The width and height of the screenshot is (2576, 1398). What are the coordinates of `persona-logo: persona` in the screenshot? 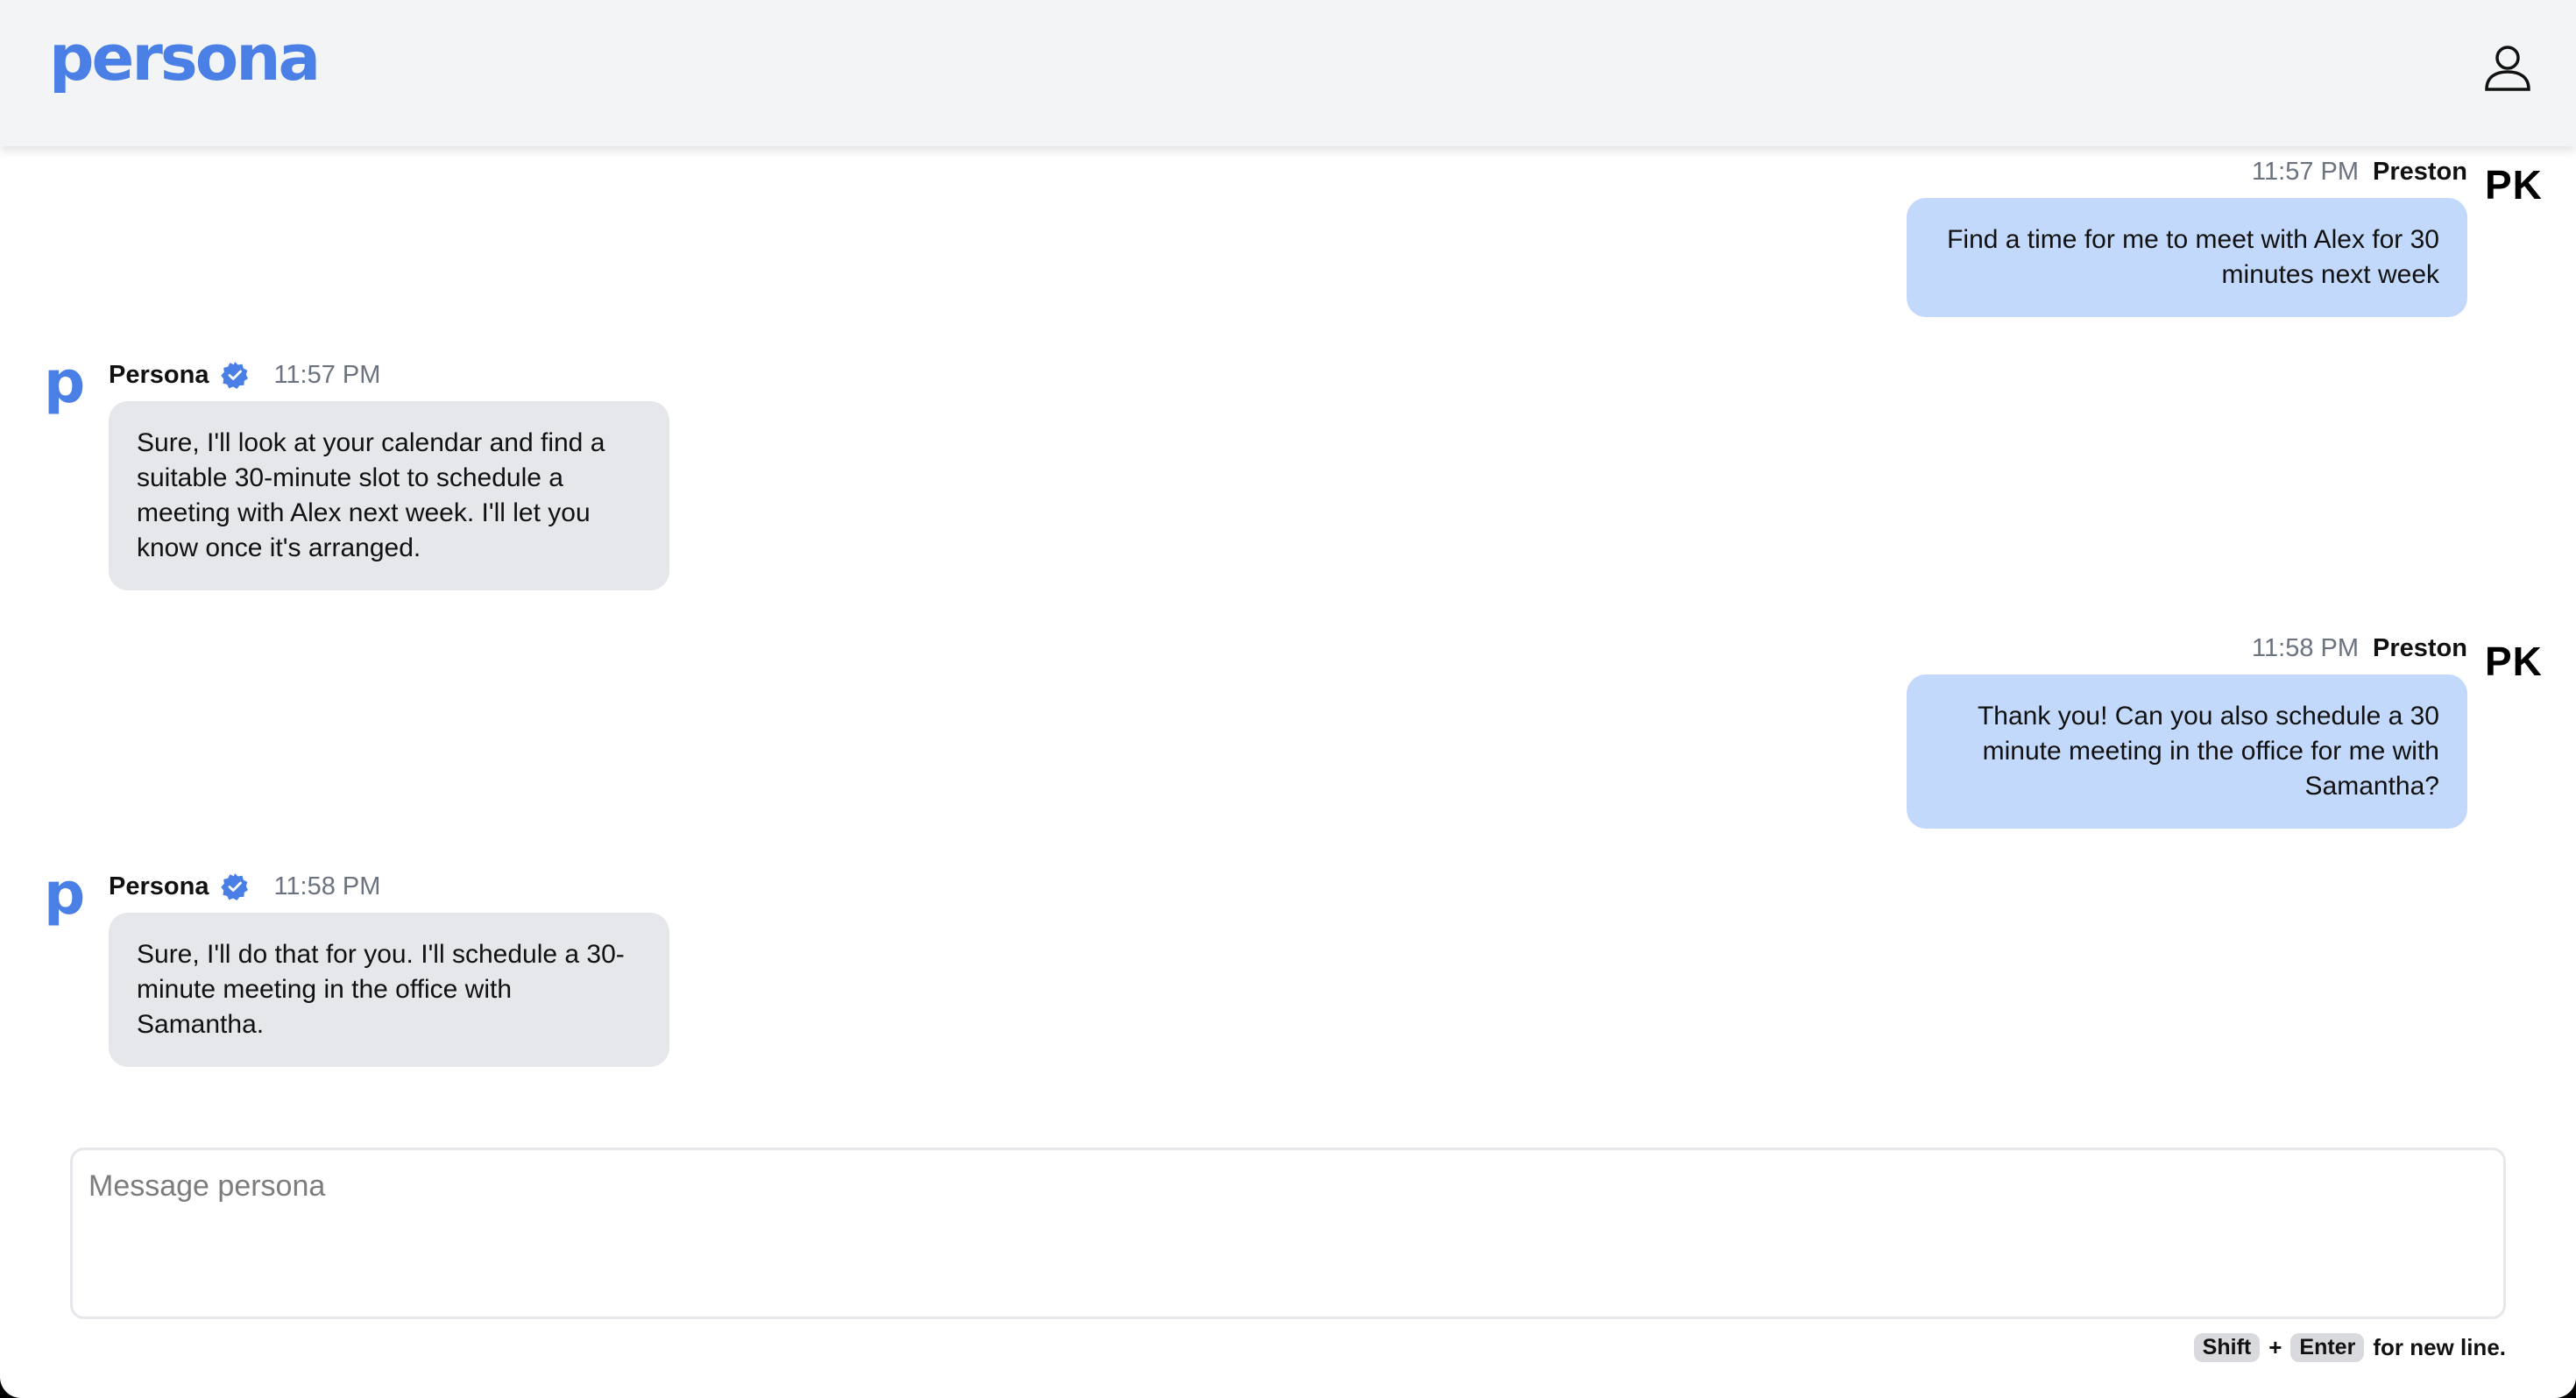 It's located at (185, 57).